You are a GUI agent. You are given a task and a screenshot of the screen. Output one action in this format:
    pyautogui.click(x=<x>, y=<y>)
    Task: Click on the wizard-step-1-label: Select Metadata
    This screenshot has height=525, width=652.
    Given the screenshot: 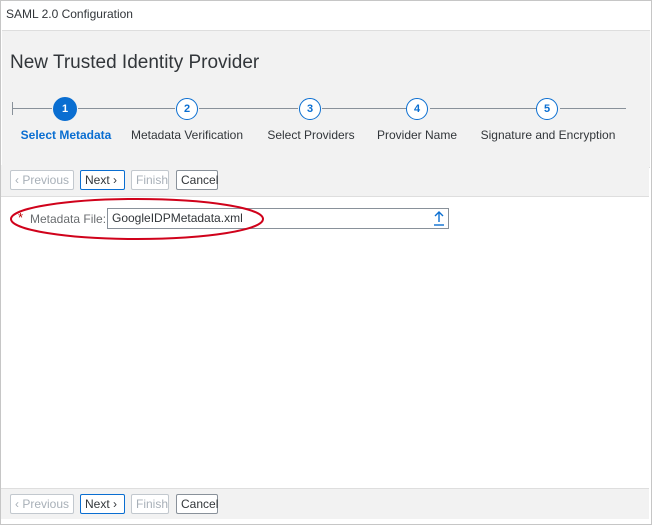 What is the action you would take?
    pyautogui.click(x=66, y=135)
    